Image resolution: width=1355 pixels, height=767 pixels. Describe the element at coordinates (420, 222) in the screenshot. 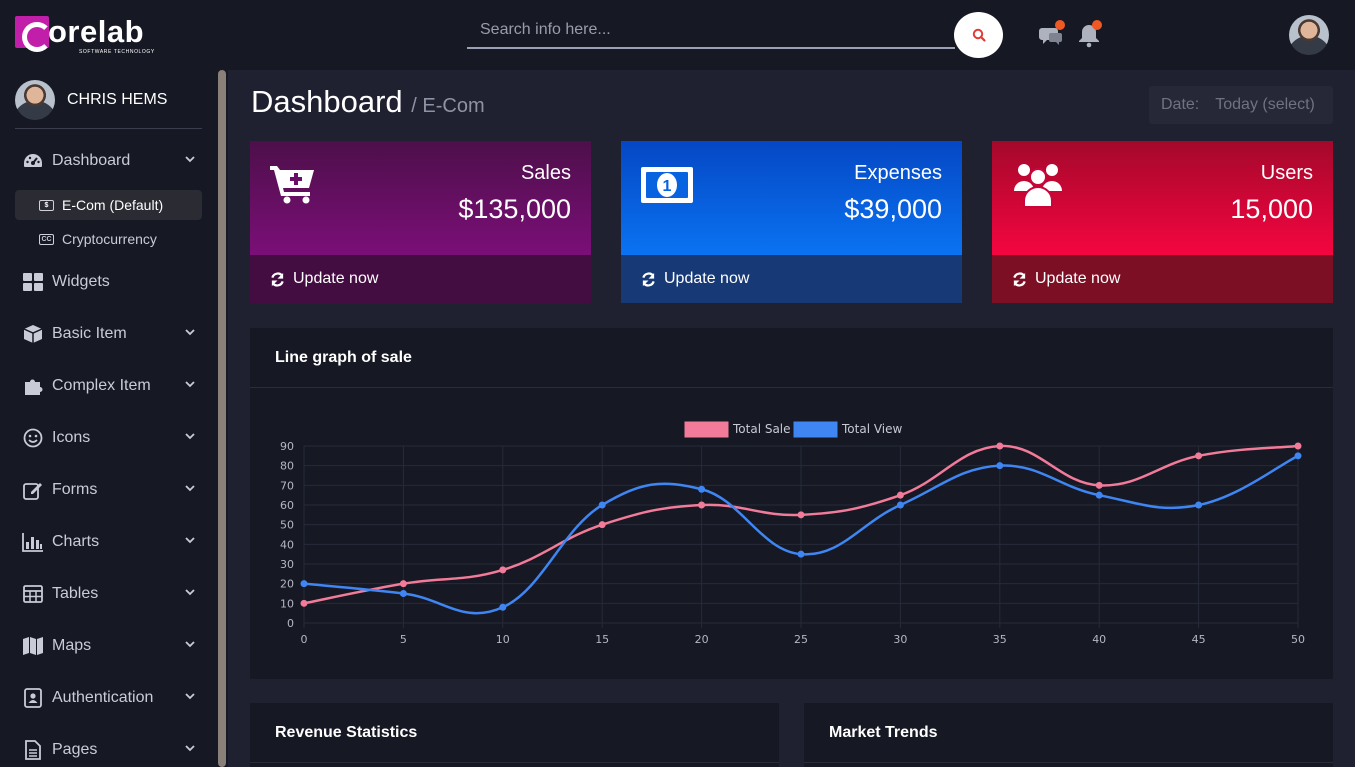

I see `sales-card: Sales $135,000 Update now` at that location.